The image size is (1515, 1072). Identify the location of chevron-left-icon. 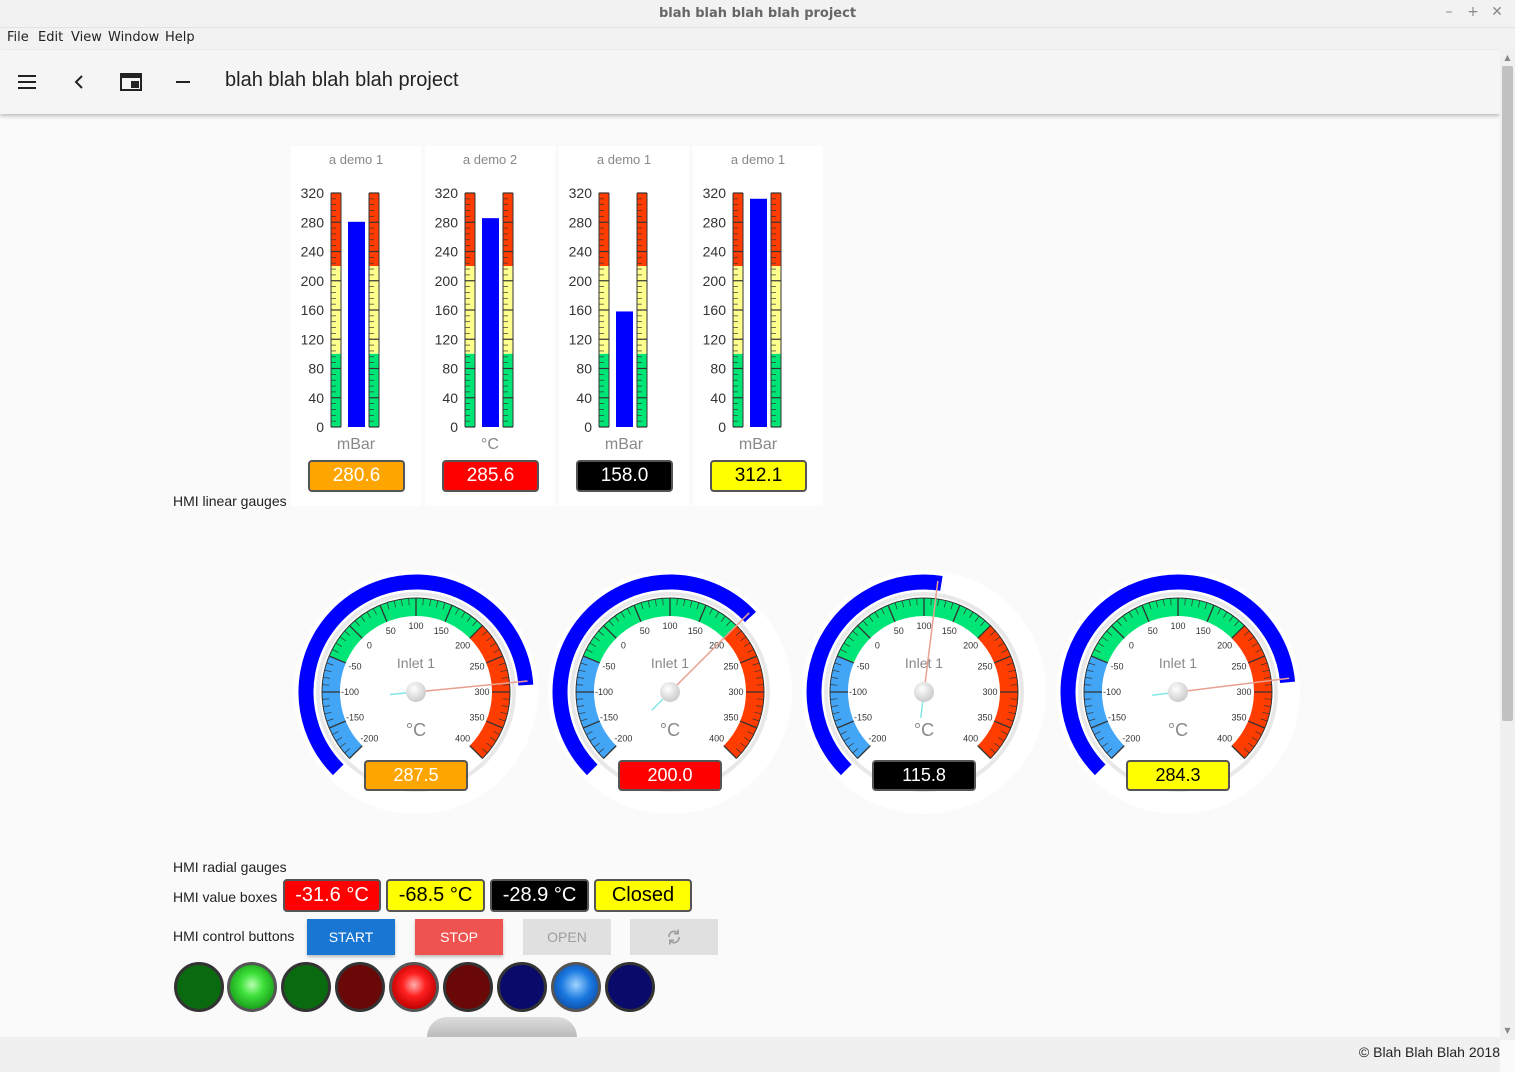
(79, 82).